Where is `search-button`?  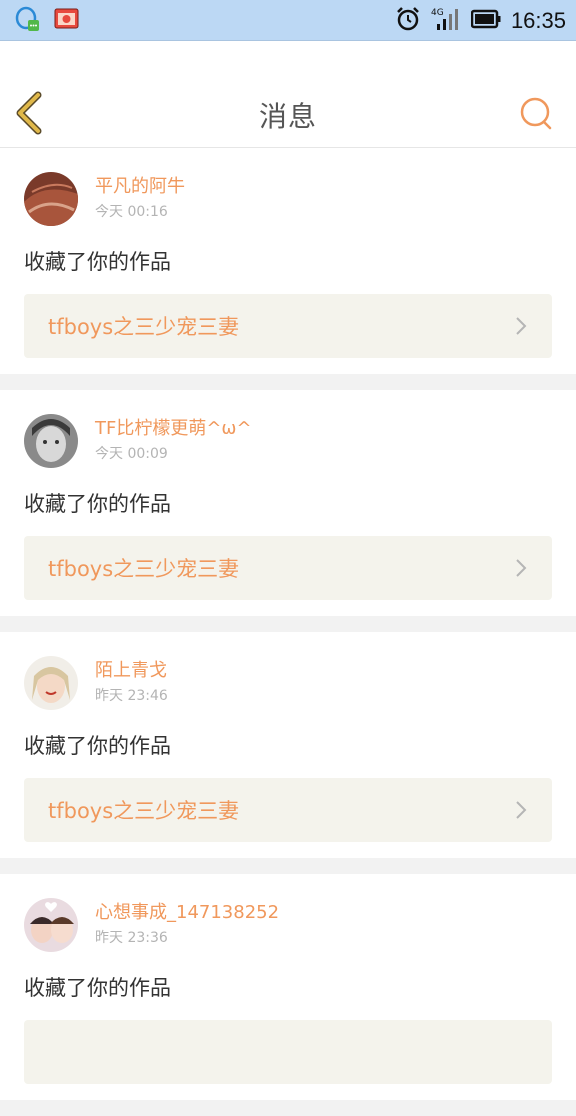
search-button is located at coordinates (537, 114).